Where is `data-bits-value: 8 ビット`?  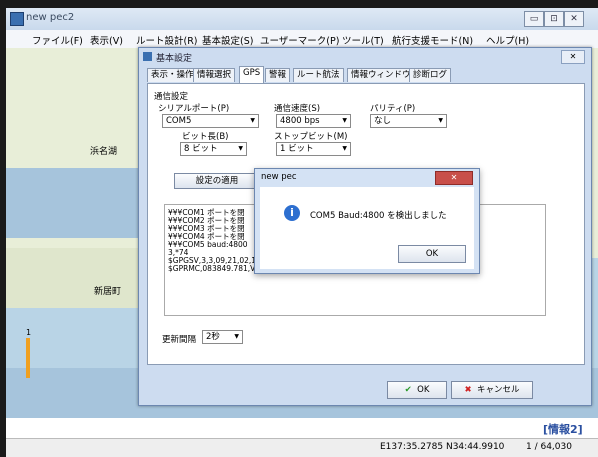 data-bits-value: 8 ビット is located at coordinates (201, 149).